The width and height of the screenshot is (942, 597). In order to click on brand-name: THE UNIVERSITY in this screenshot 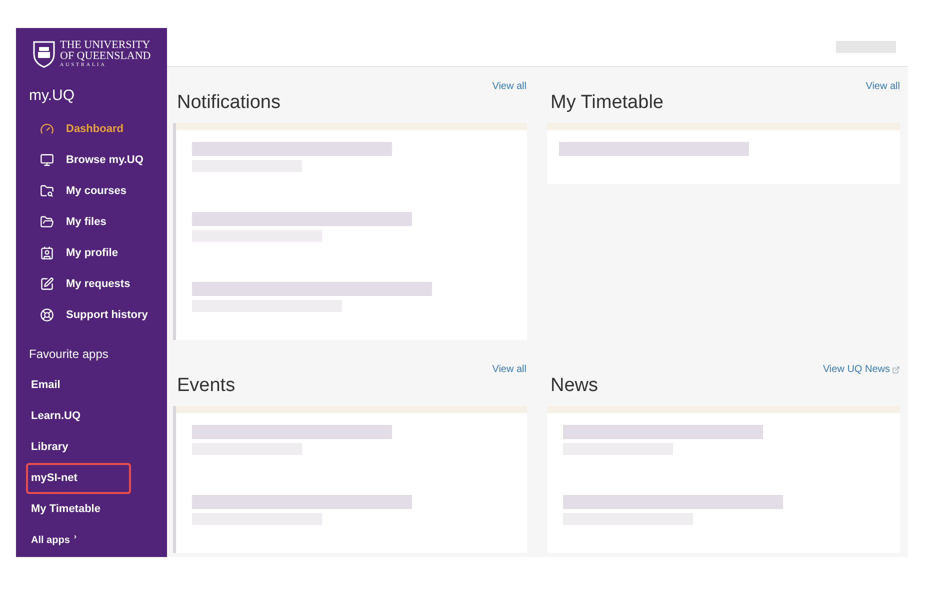, I will do `click(105, 45)`.